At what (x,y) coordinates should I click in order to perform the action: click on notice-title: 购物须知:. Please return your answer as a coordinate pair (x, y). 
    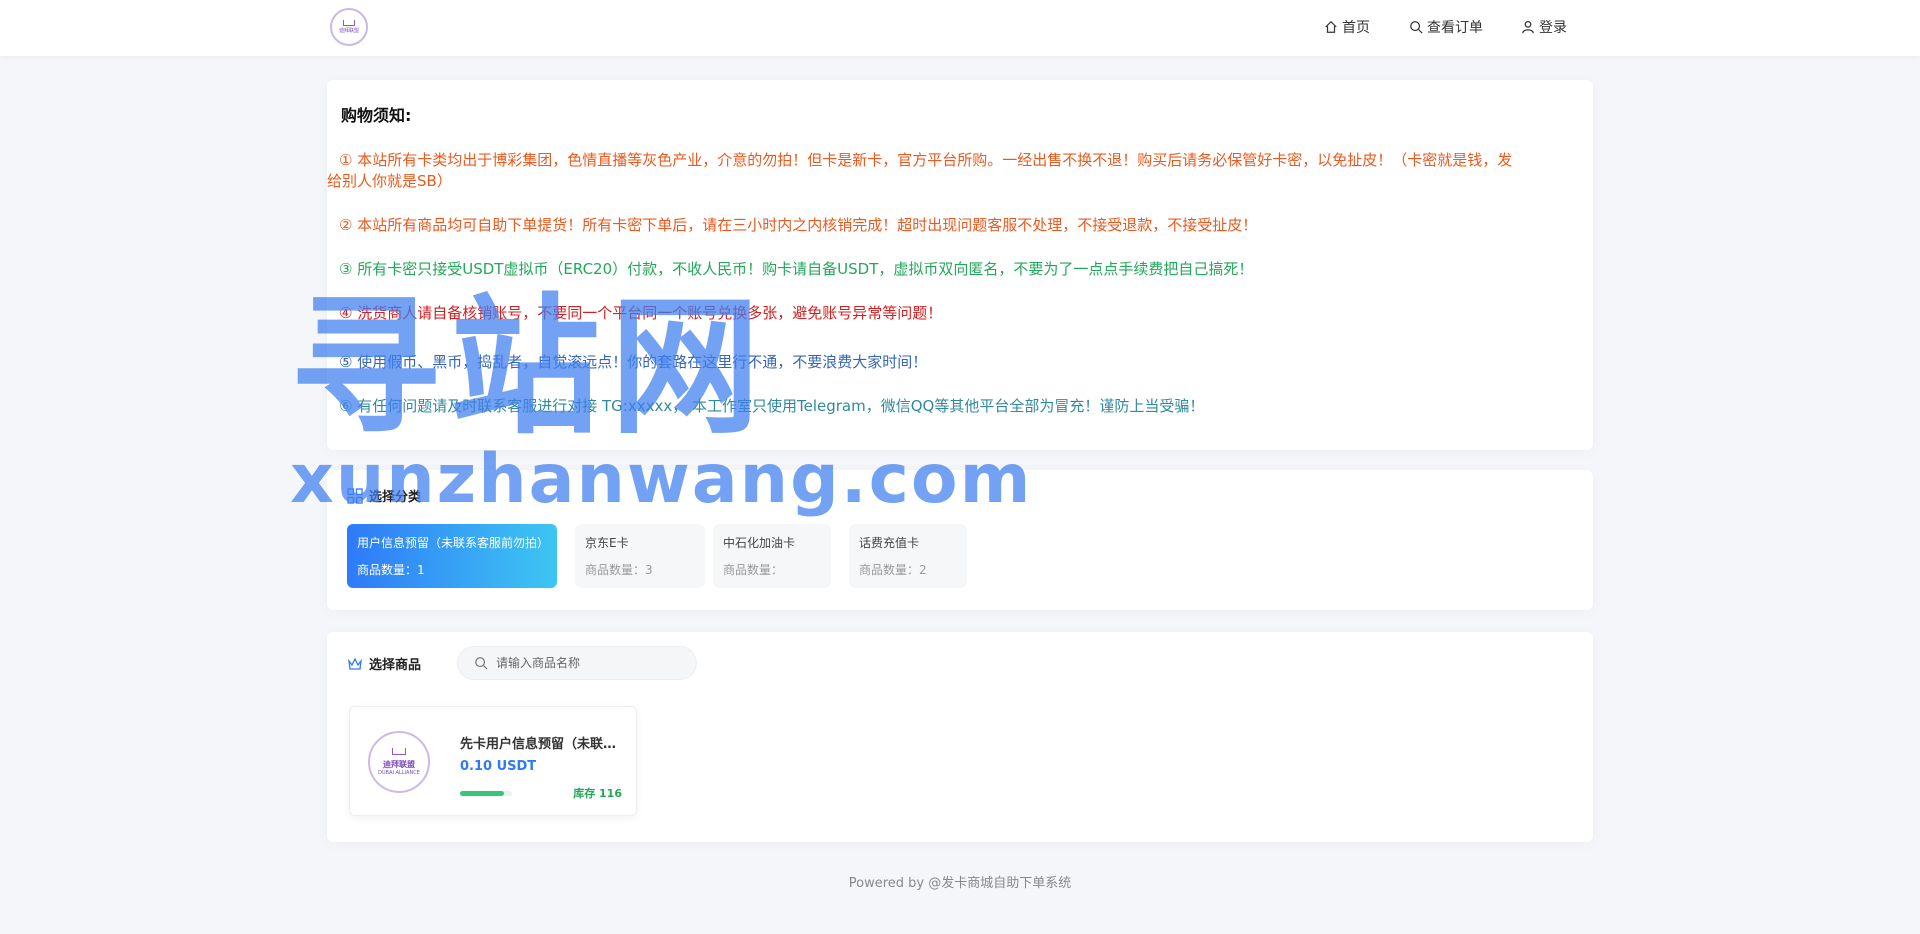
    Looking at the image, I should click on (376, 115).